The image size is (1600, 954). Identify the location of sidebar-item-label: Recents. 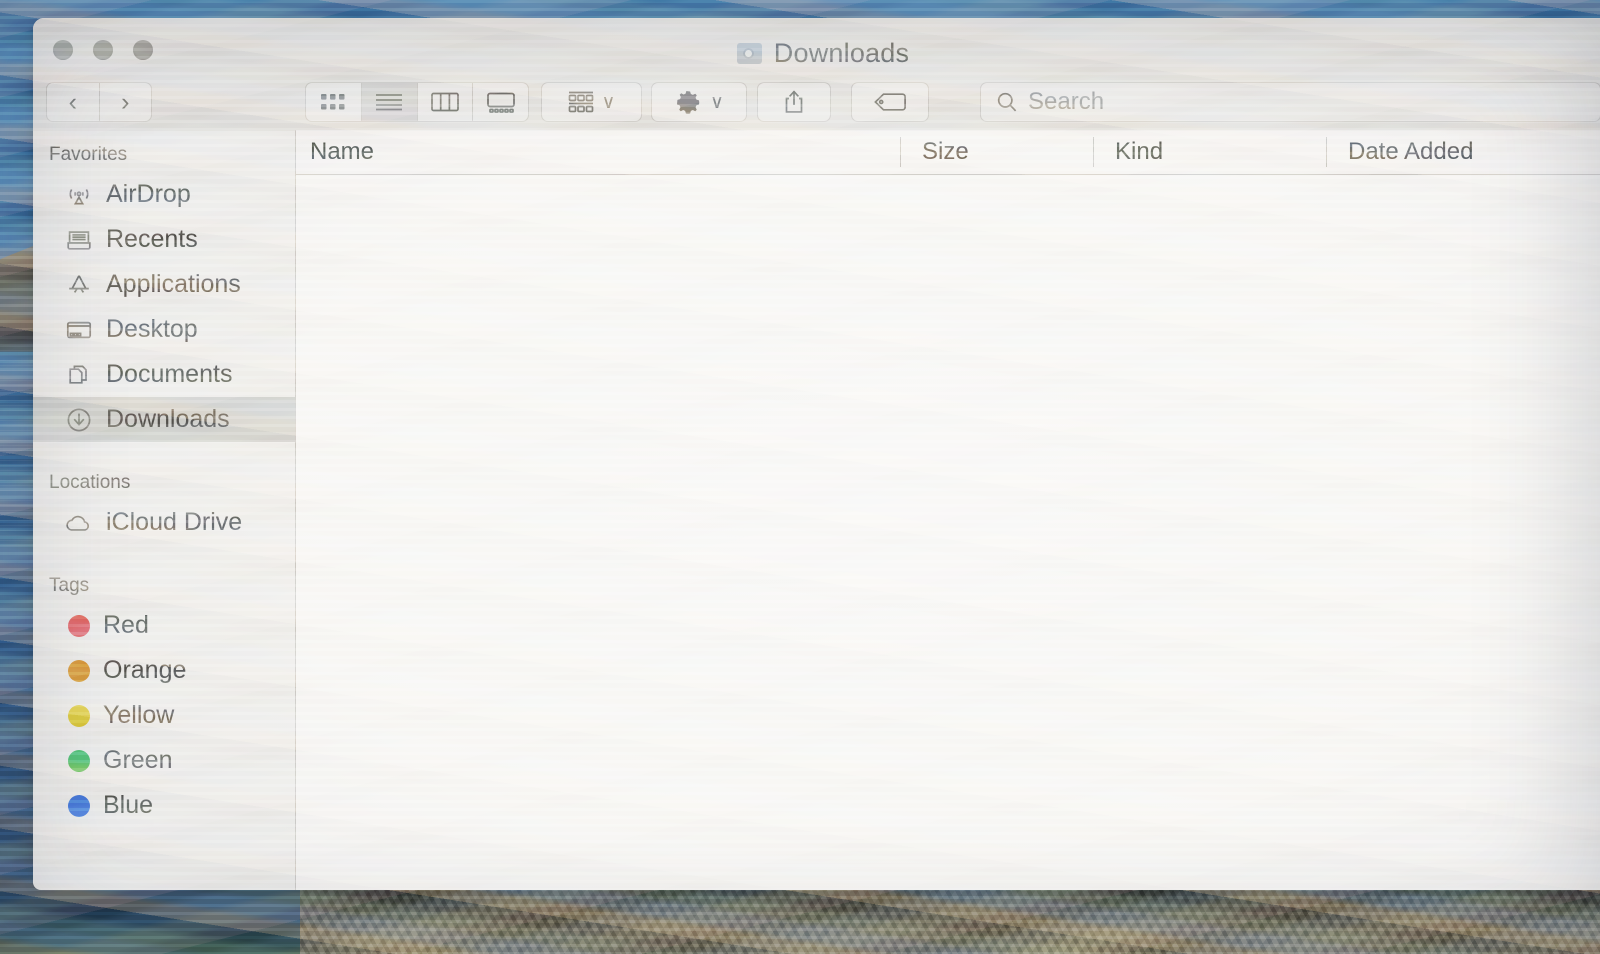
(152, 239).